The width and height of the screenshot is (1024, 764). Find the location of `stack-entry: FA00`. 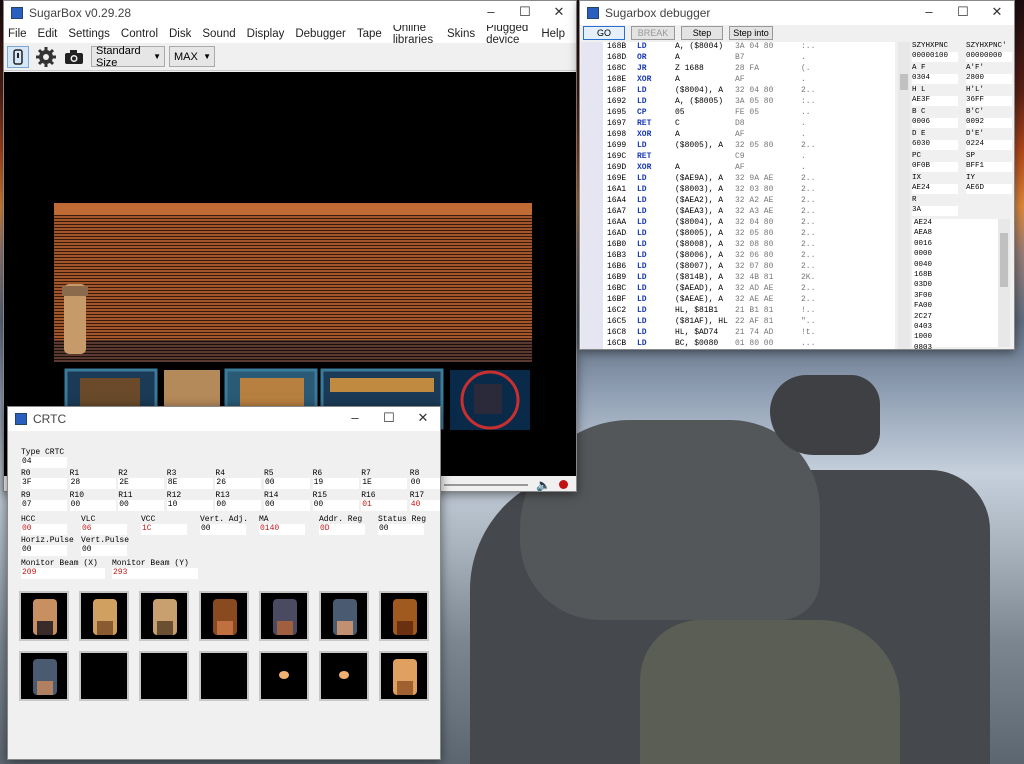

stack-entry: FA00 is located at coordinates (960, 307).